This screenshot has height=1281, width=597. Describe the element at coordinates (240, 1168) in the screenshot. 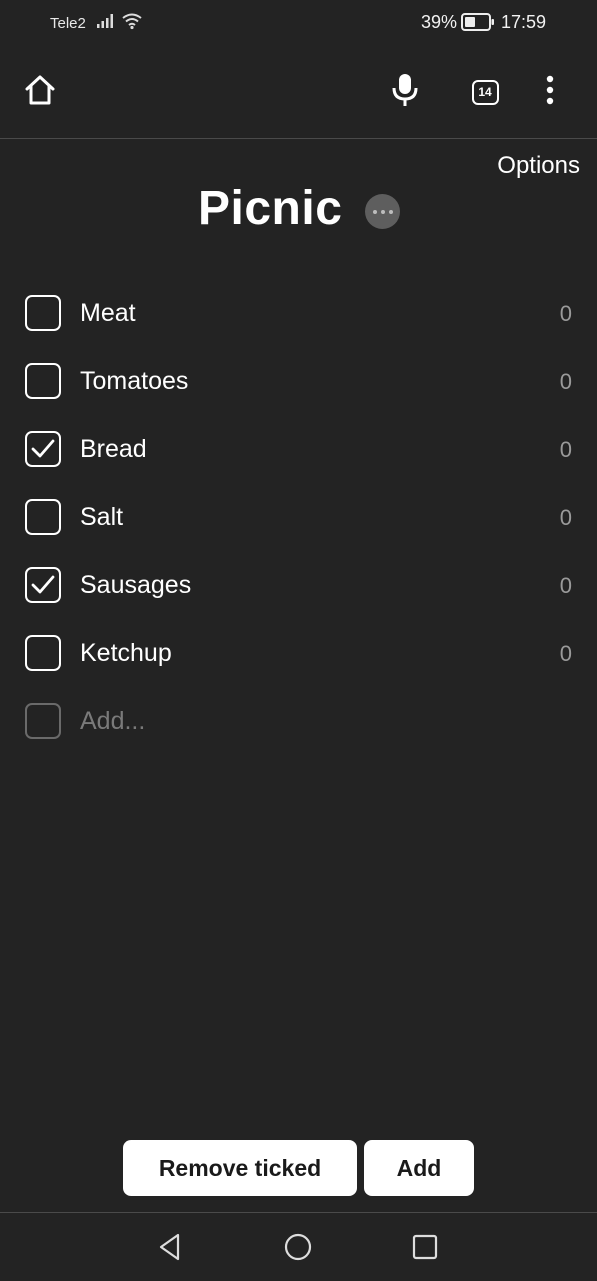

I see `remove-ticked-button: Remove ticked` at that location.